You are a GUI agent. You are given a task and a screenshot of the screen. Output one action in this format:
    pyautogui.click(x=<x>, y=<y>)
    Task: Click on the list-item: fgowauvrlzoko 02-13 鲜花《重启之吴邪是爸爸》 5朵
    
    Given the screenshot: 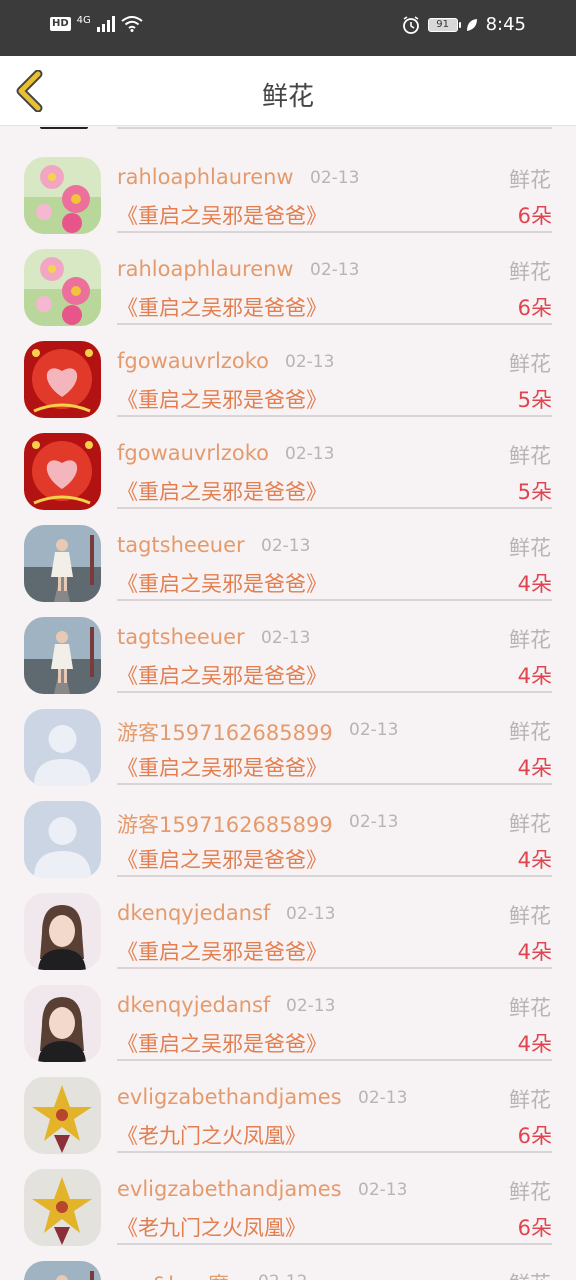 What is the action you would take?
    pyautogui.click(x=288, y=371)
    